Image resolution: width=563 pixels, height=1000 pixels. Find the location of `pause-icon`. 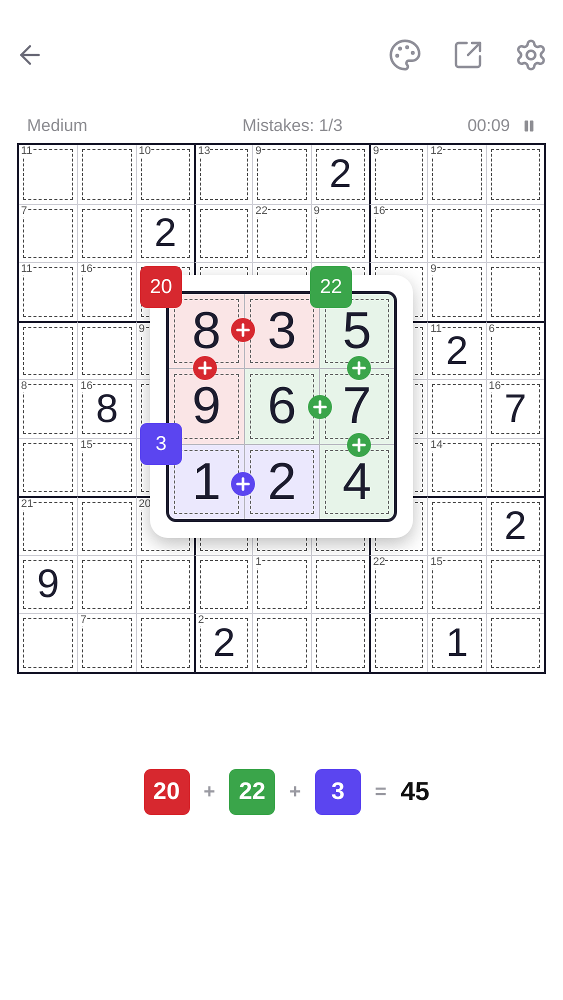

pause-icon is located at coordinates (529, 126).